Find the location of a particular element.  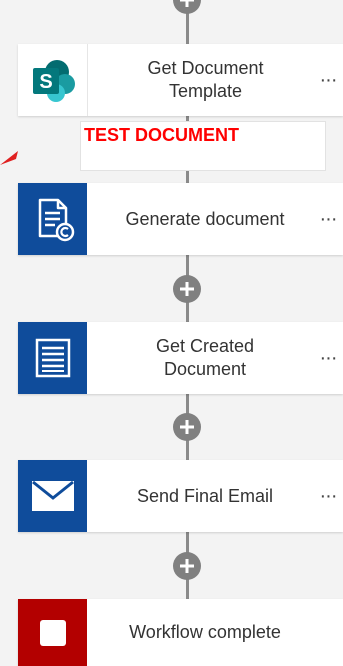

annotation-text: TEST DOCUMENT is located at coordinates (161, 135).